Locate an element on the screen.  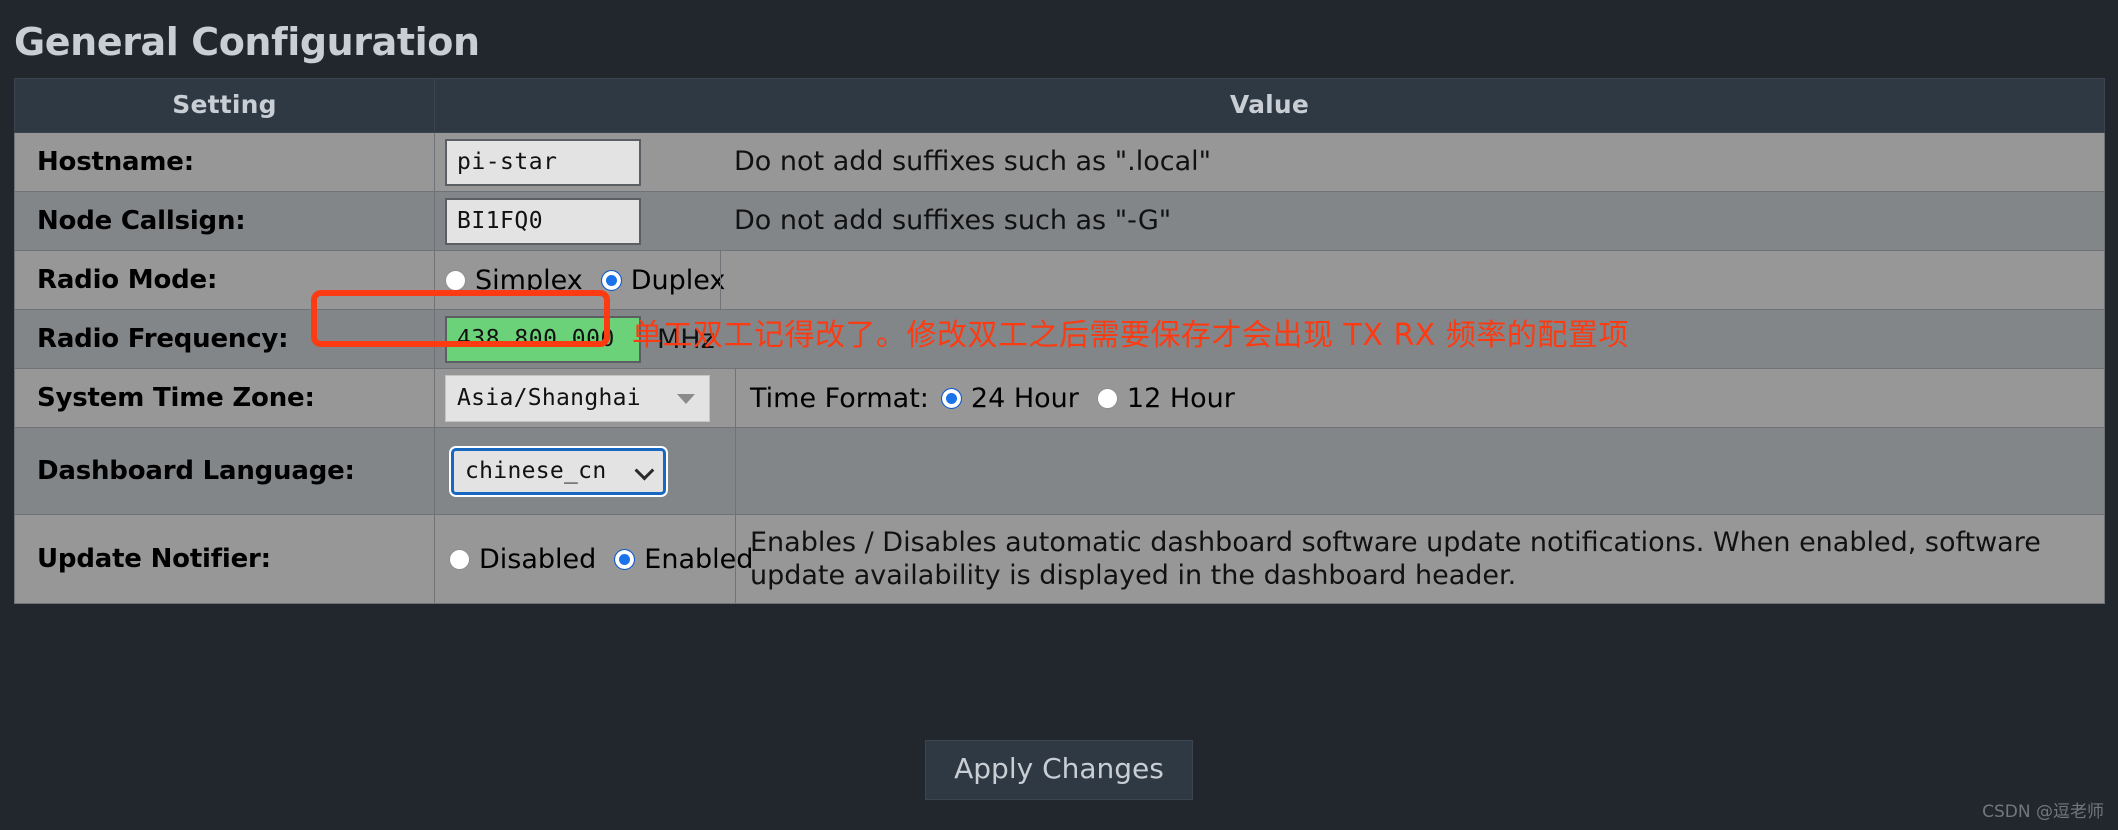
setting-label-update-notifier: Update Notifier: is located at coordinates (224, 559).